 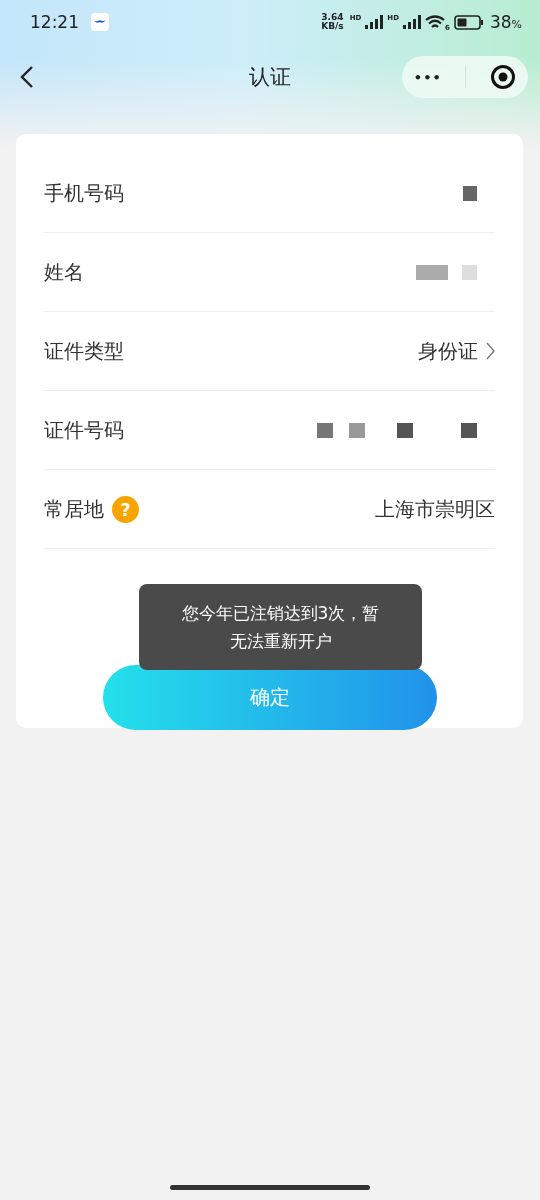 I want to click on back-icon, so click(x=27, y=77).